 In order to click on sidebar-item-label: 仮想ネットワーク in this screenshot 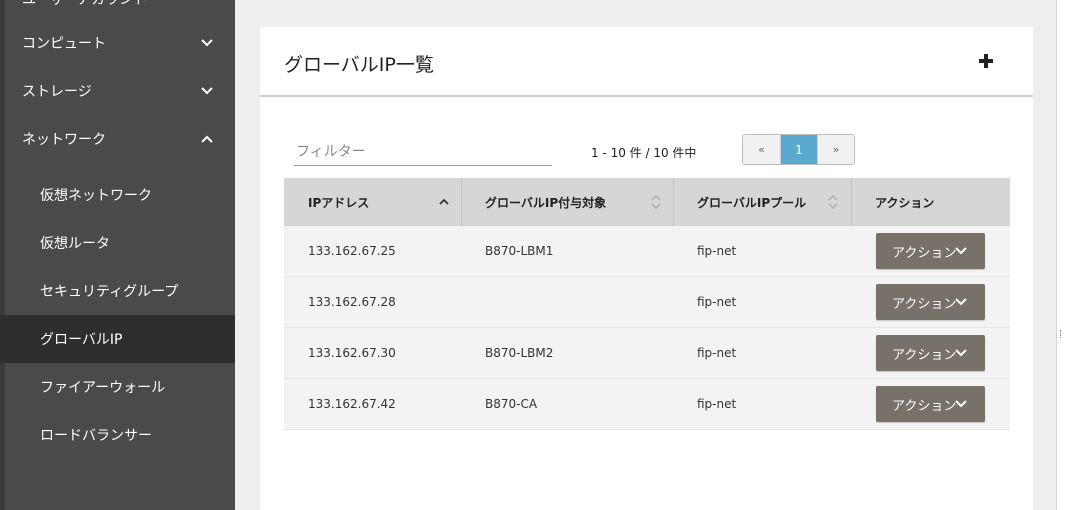, I will do `click(96, 196)`.